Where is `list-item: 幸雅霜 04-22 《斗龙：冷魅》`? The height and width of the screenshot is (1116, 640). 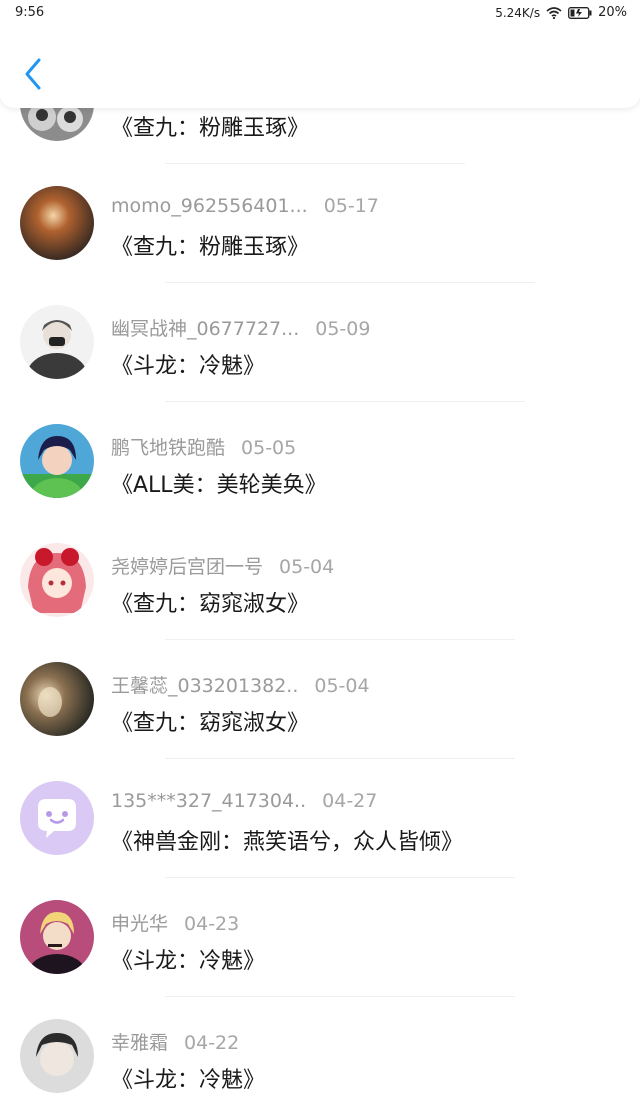
list-item: 幸雅霜 04-22 《斗龙：冷魅》 is located at coordinates (320, 1056).